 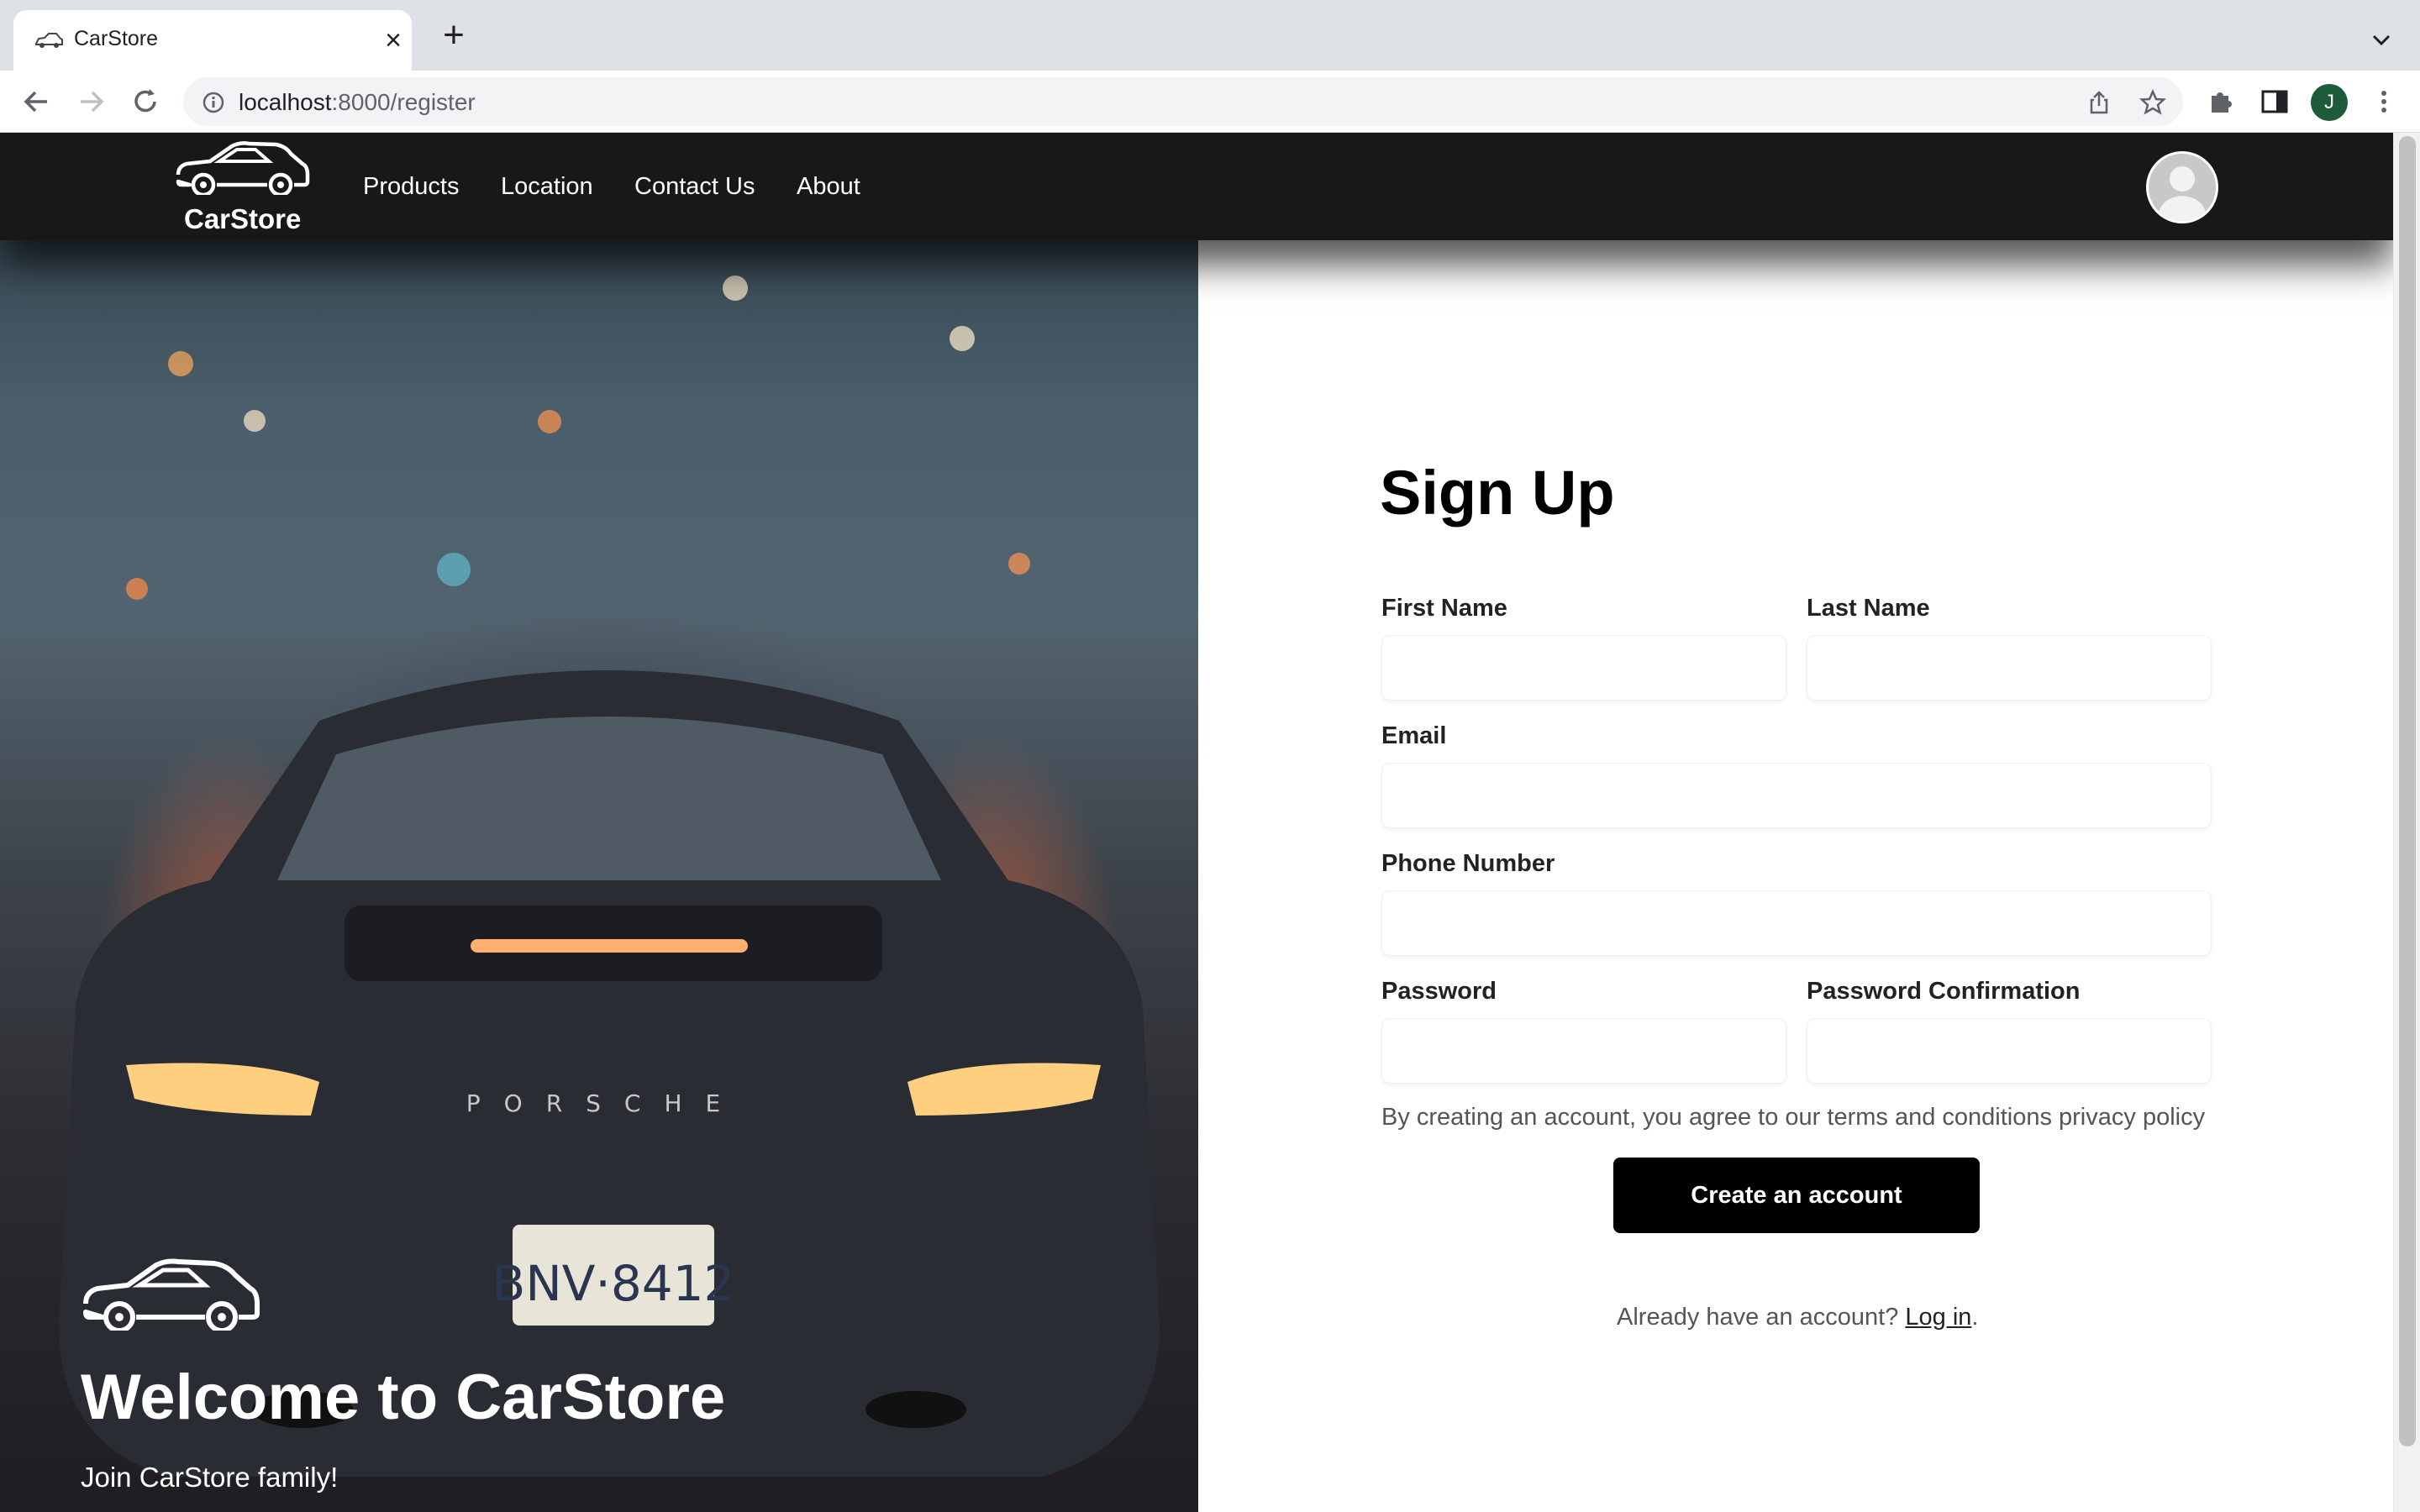 I want to click on login-suffix: ., so click(x=1975, y=1317).